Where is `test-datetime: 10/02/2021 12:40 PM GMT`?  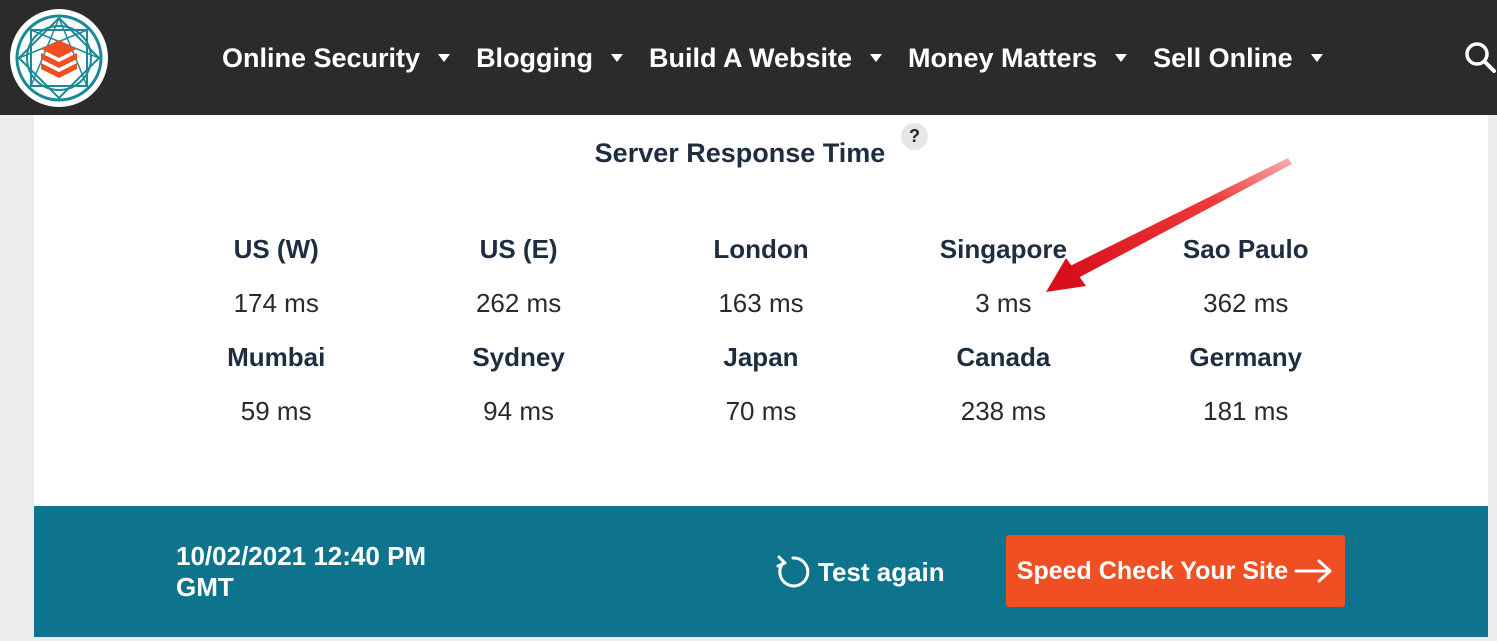
test-datetime: 10/02/2021 12:40 PM GMT is located at coordinates (301, 571).